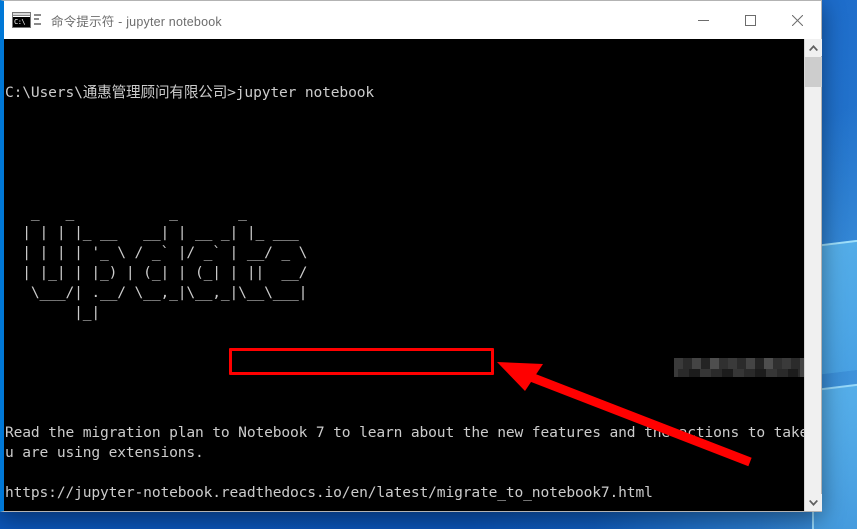  What do you see at coordinates (136, 21) in the screenshot?
I see `window-title: 命令提示符 - jupyter notebook` at bounding box center [136, 21].